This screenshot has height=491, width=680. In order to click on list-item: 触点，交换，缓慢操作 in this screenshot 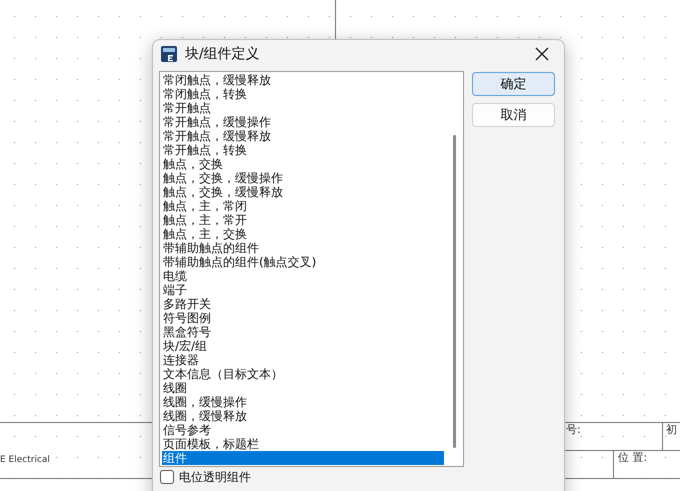, I will do `click(303, 178)`.